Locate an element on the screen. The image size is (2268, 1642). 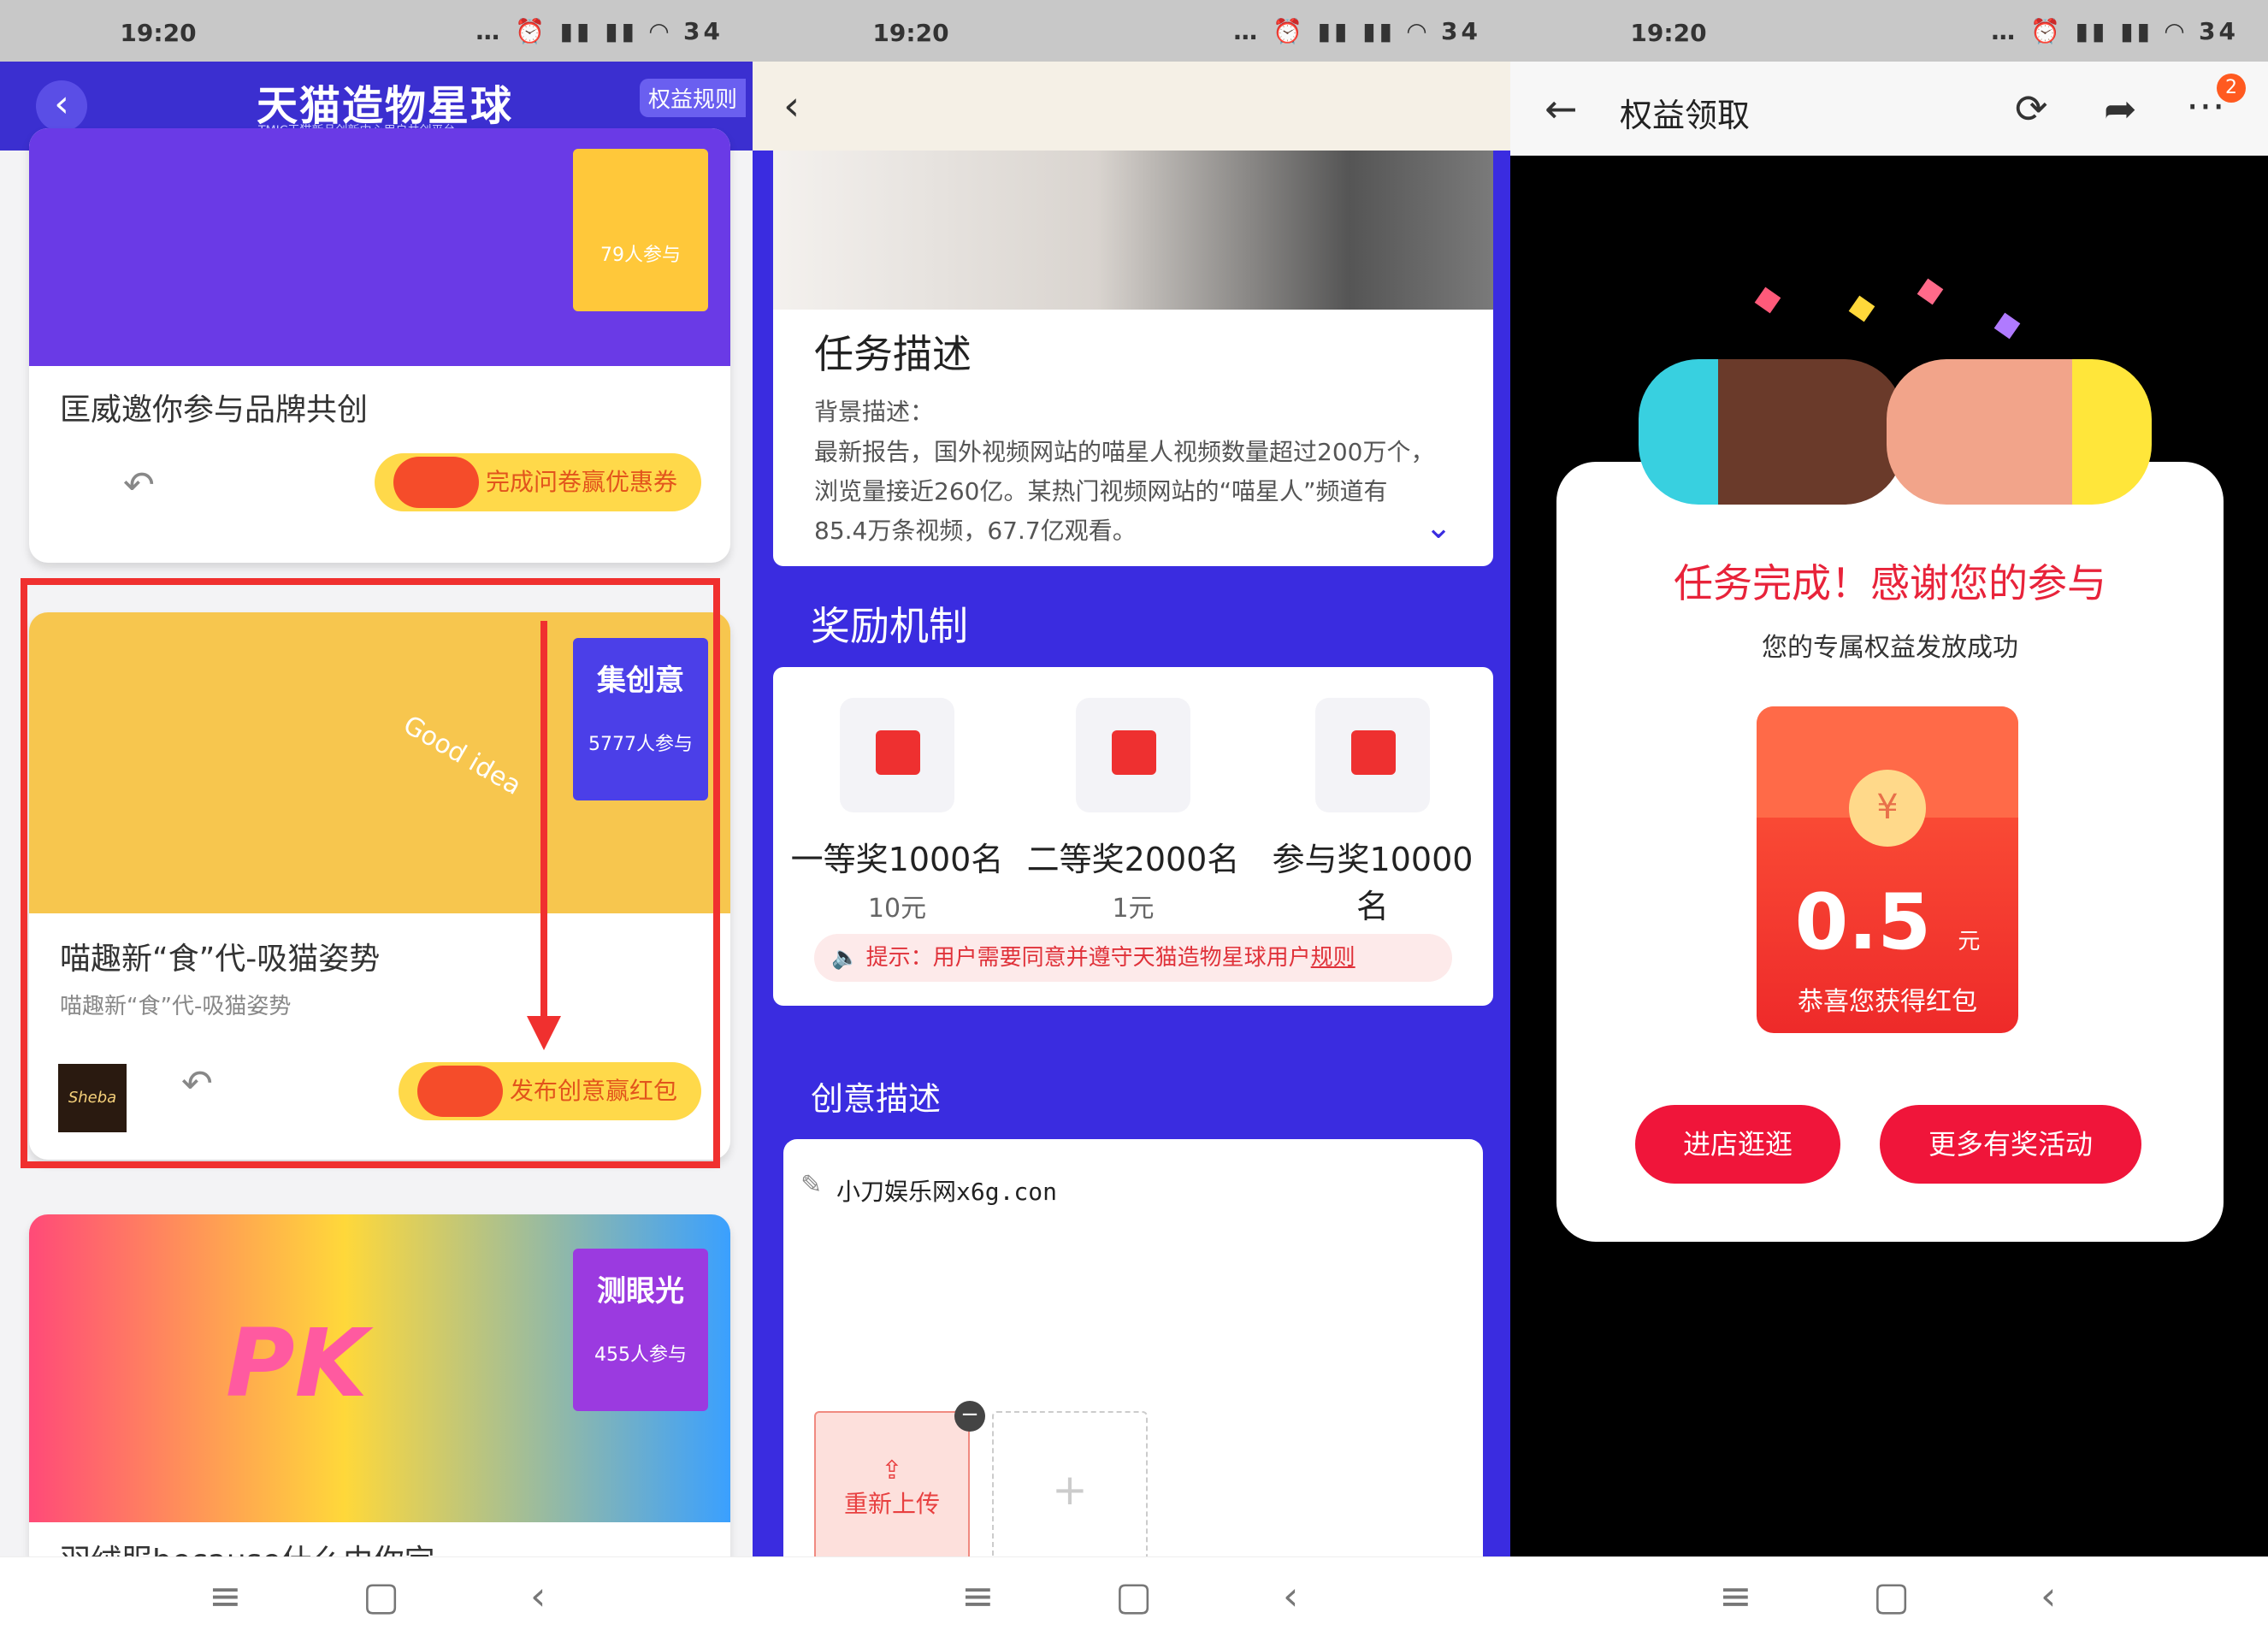
highlight-box is located at coordinates (370, 873).